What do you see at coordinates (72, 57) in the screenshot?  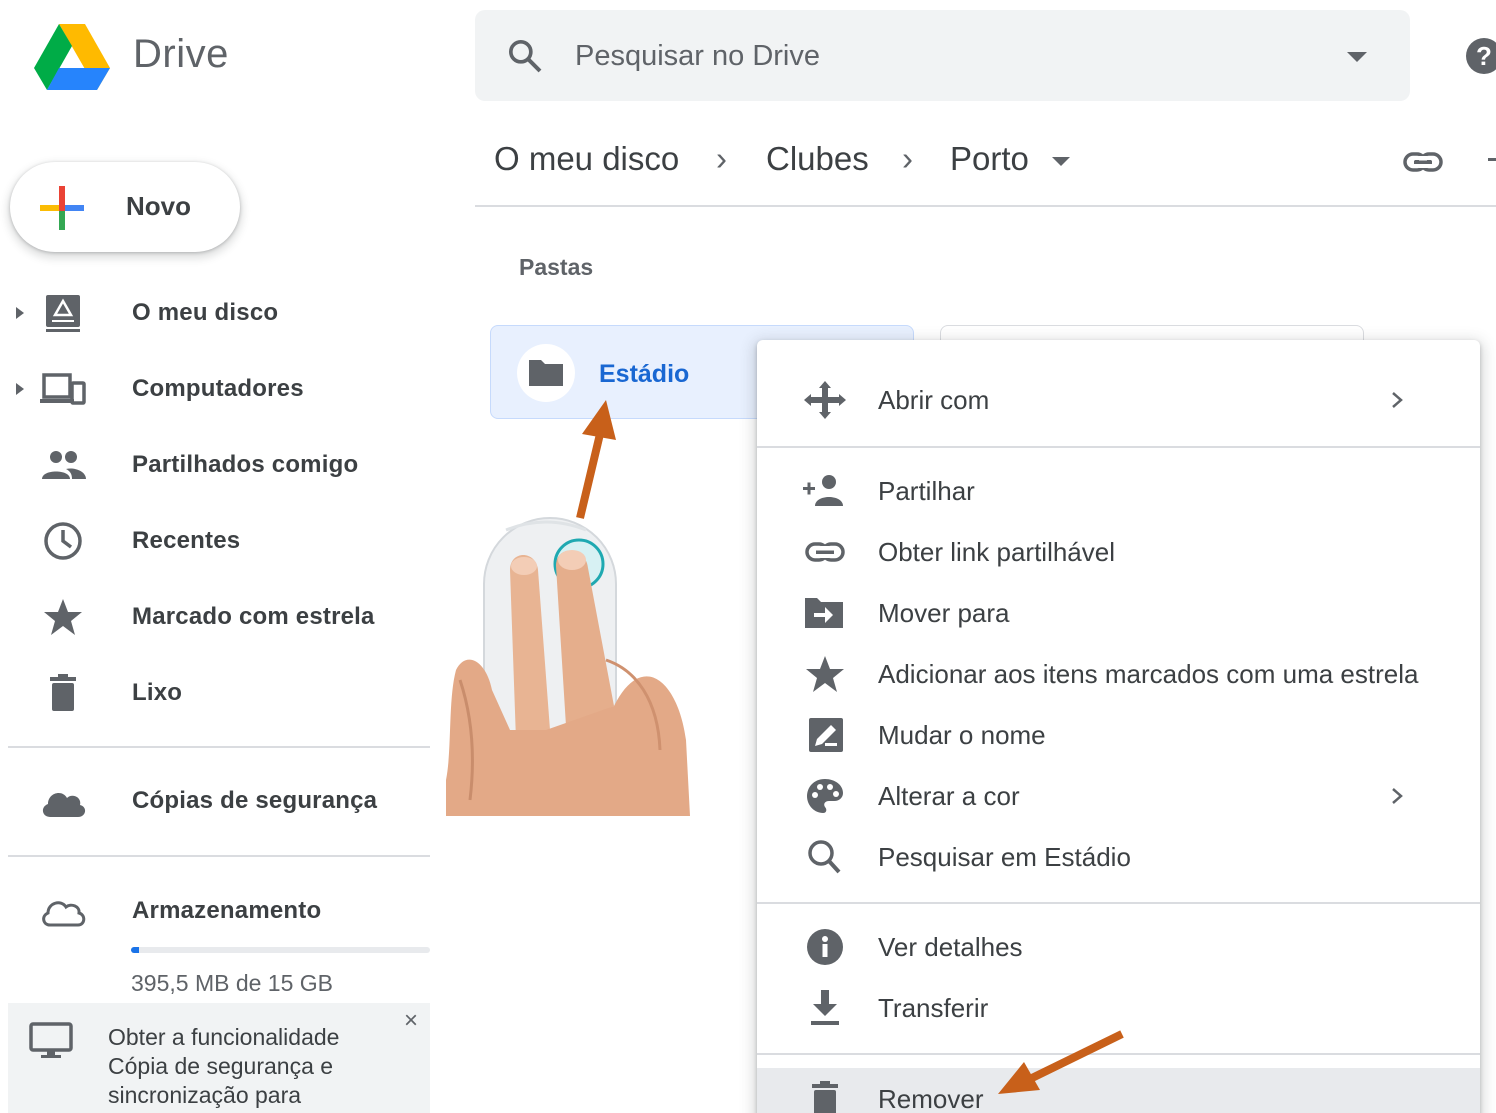 I see `drive-logo-icon` at bounding box center [72, 57].